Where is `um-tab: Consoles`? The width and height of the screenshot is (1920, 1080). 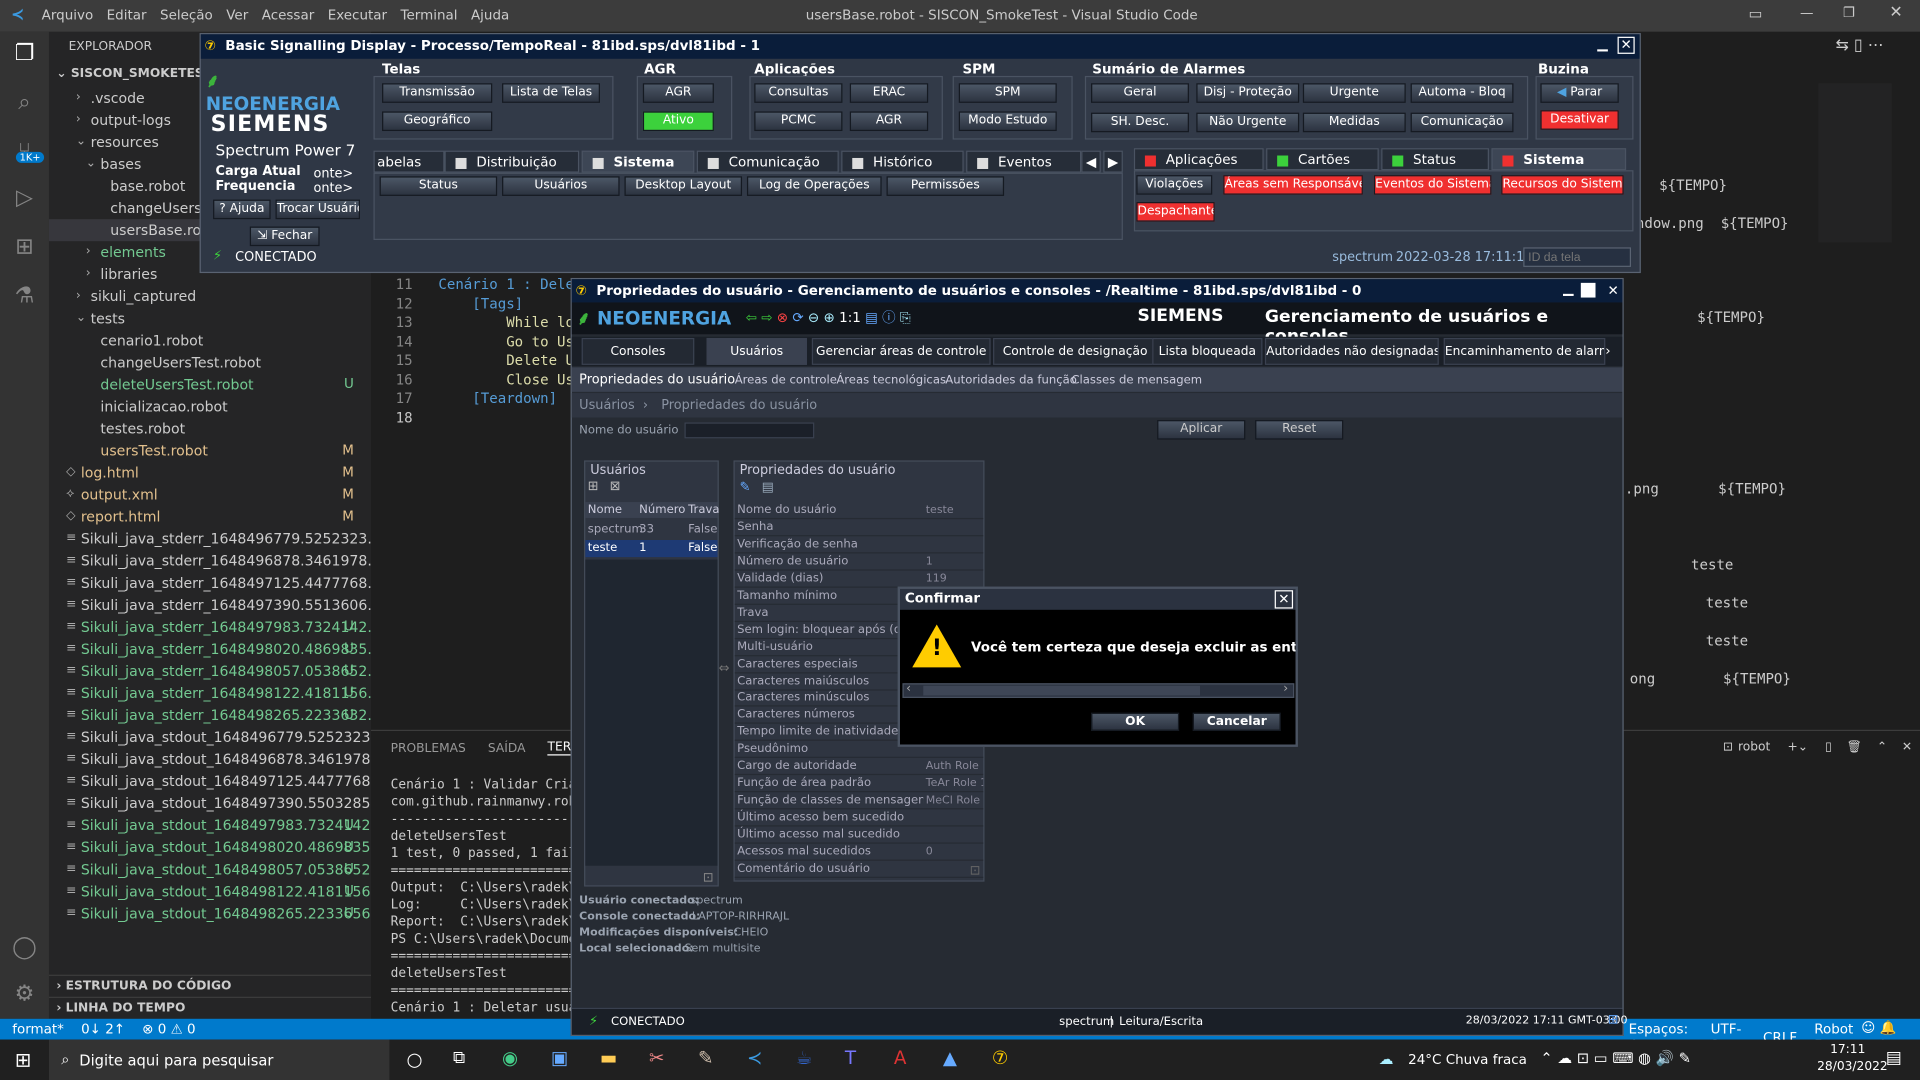 um-tab: Consoles is located at coordinates (638, 351).